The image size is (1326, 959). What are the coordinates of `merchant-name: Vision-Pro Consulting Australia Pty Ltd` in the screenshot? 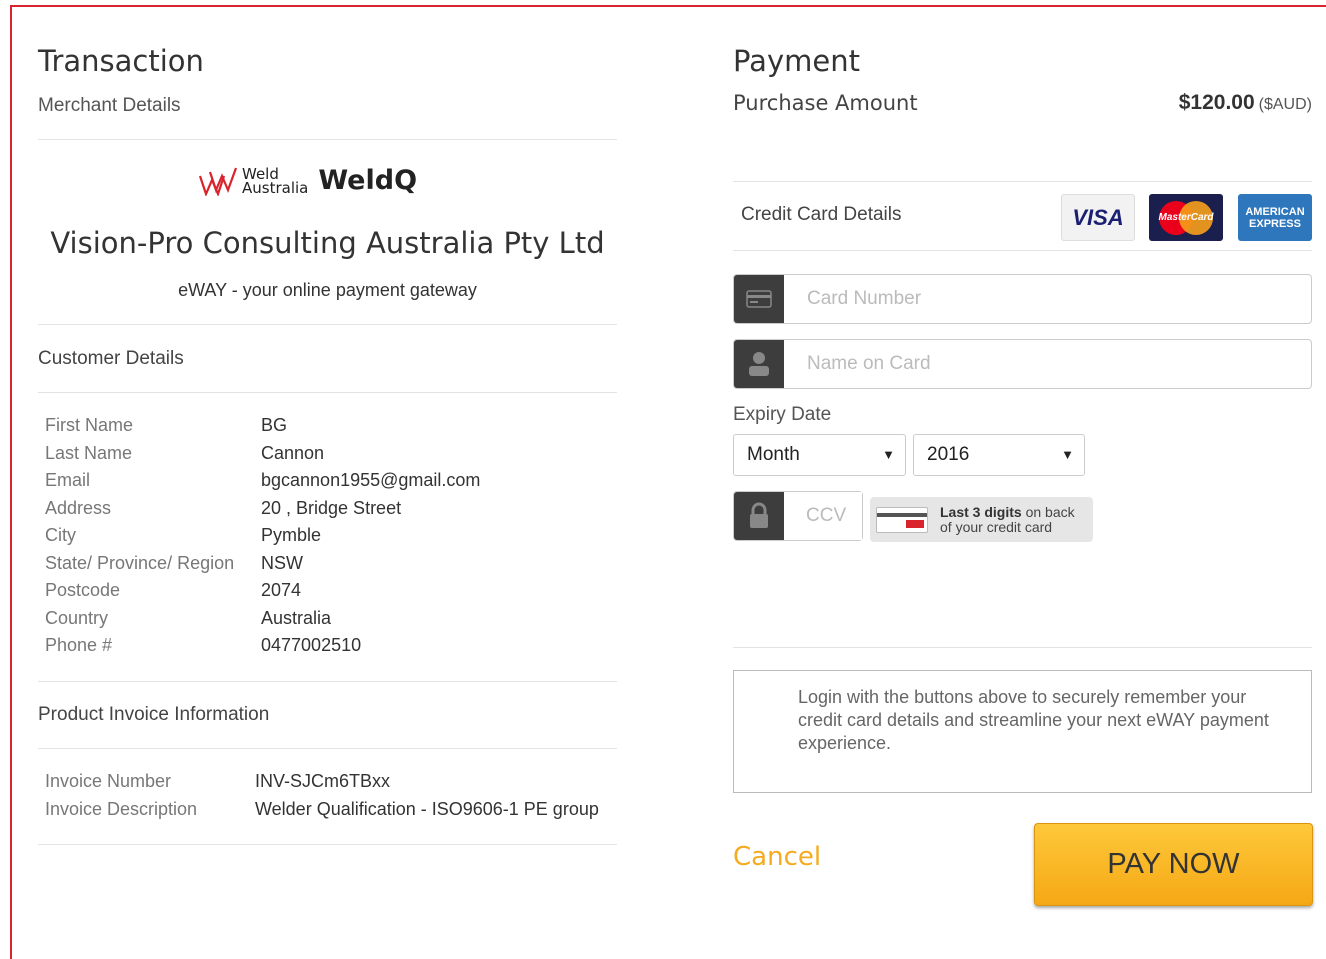 It's located at (327, 243).